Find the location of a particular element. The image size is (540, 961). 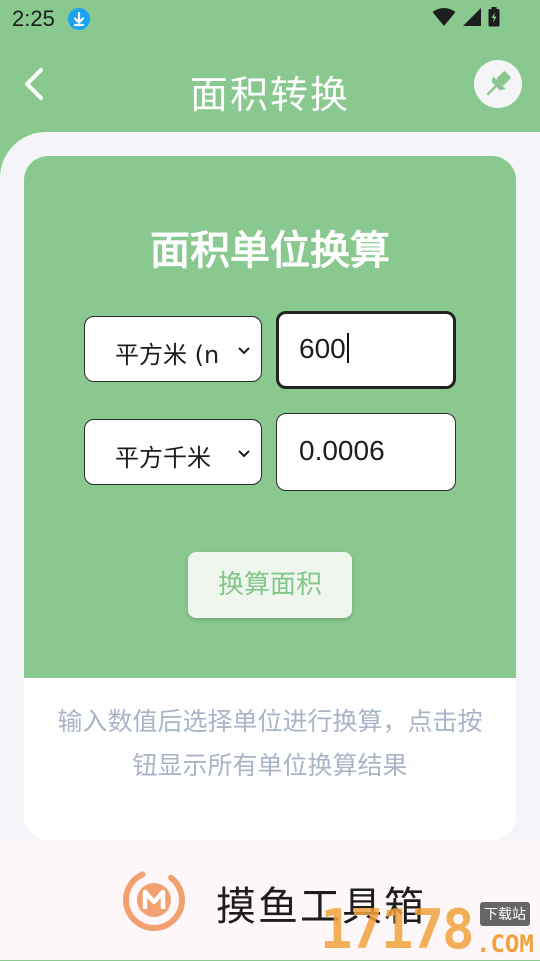

text-cursor is located at coordinates (347, 348).